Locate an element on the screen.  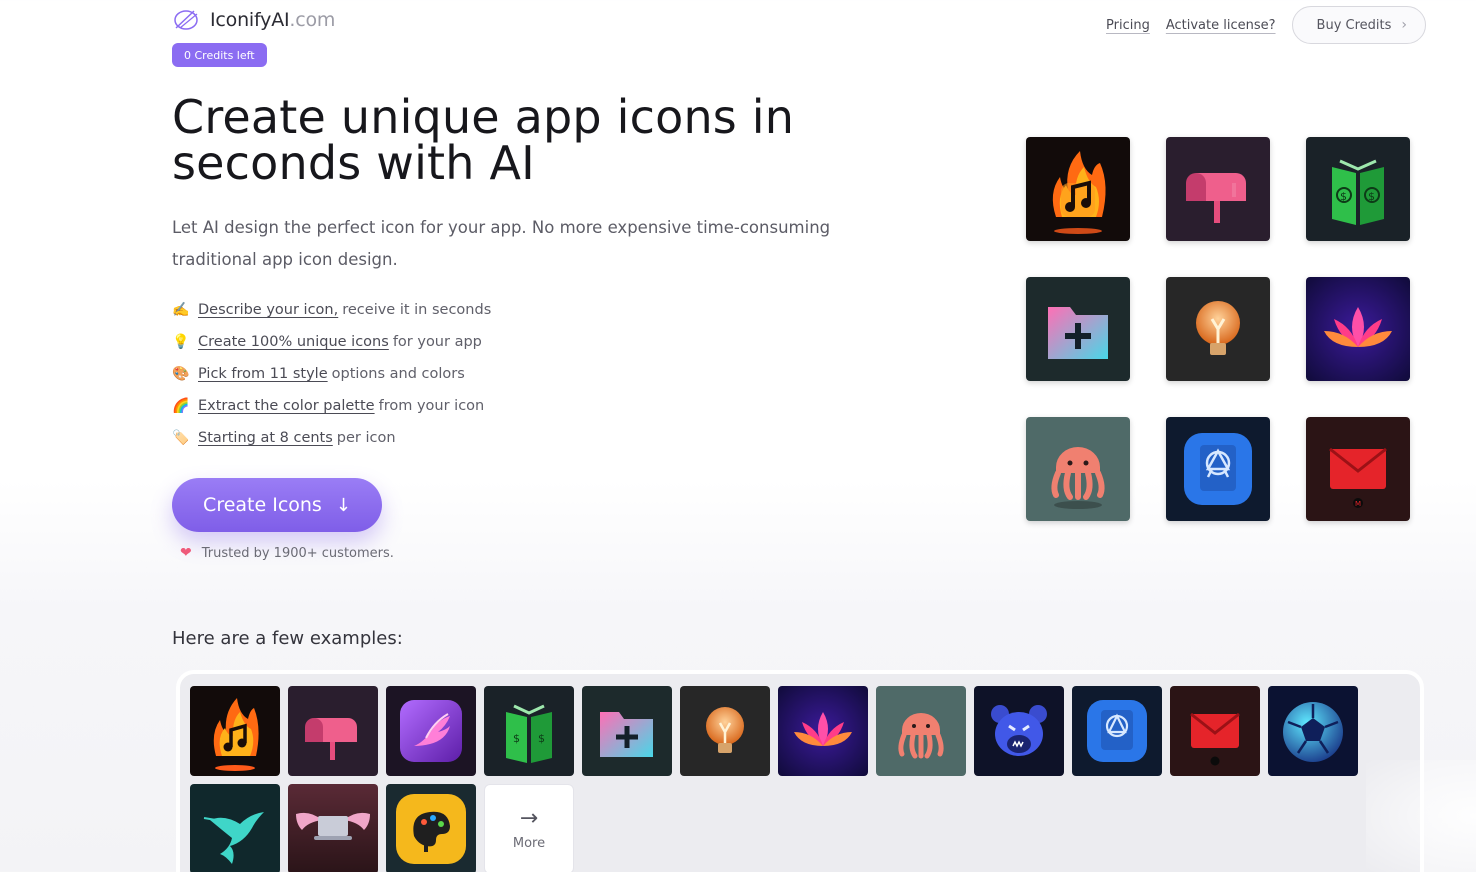
feature-item: 💡 Create 100% unique icons for your app is located at coordinates (331, 342).